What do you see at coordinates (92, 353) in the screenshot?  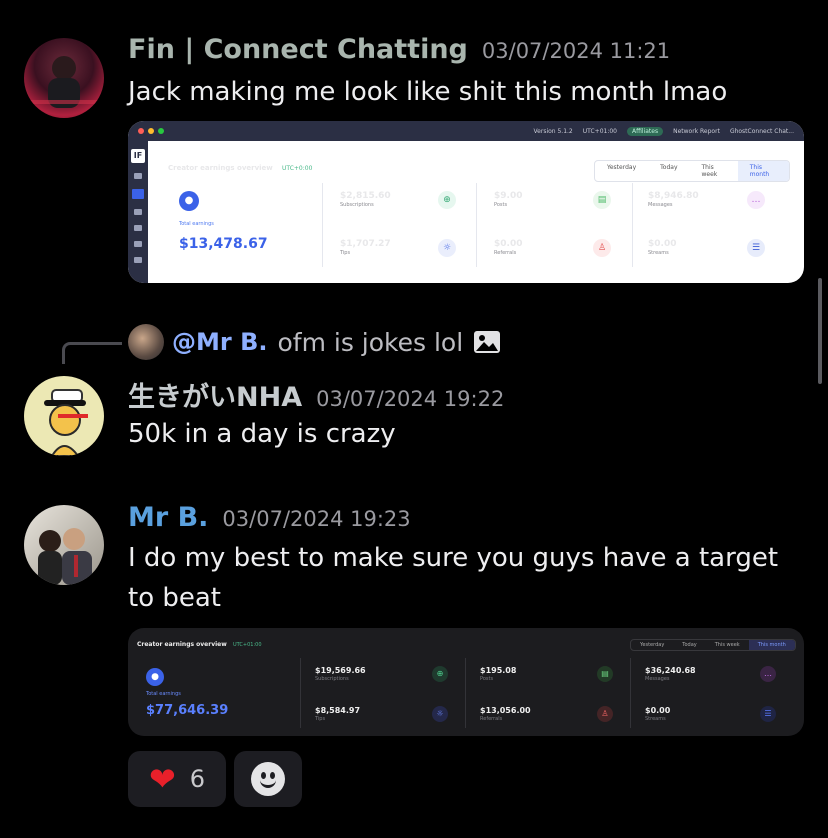 I see `reply-connector` at bounding box center [92, 353].